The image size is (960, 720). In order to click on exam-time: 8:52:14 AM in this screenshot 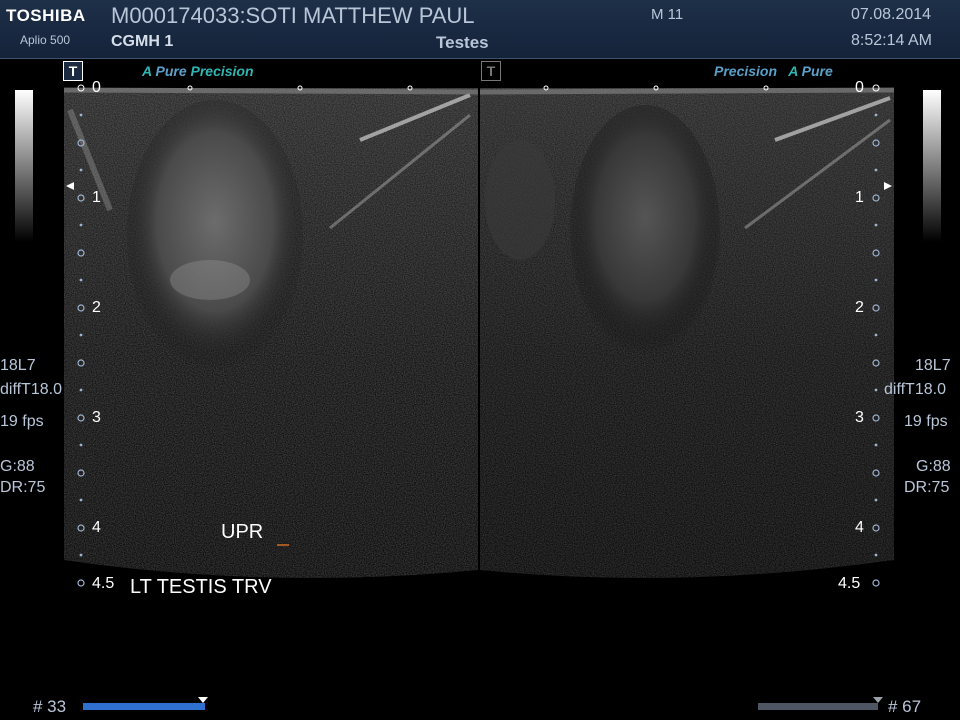, I will do `click(891, 40)`.